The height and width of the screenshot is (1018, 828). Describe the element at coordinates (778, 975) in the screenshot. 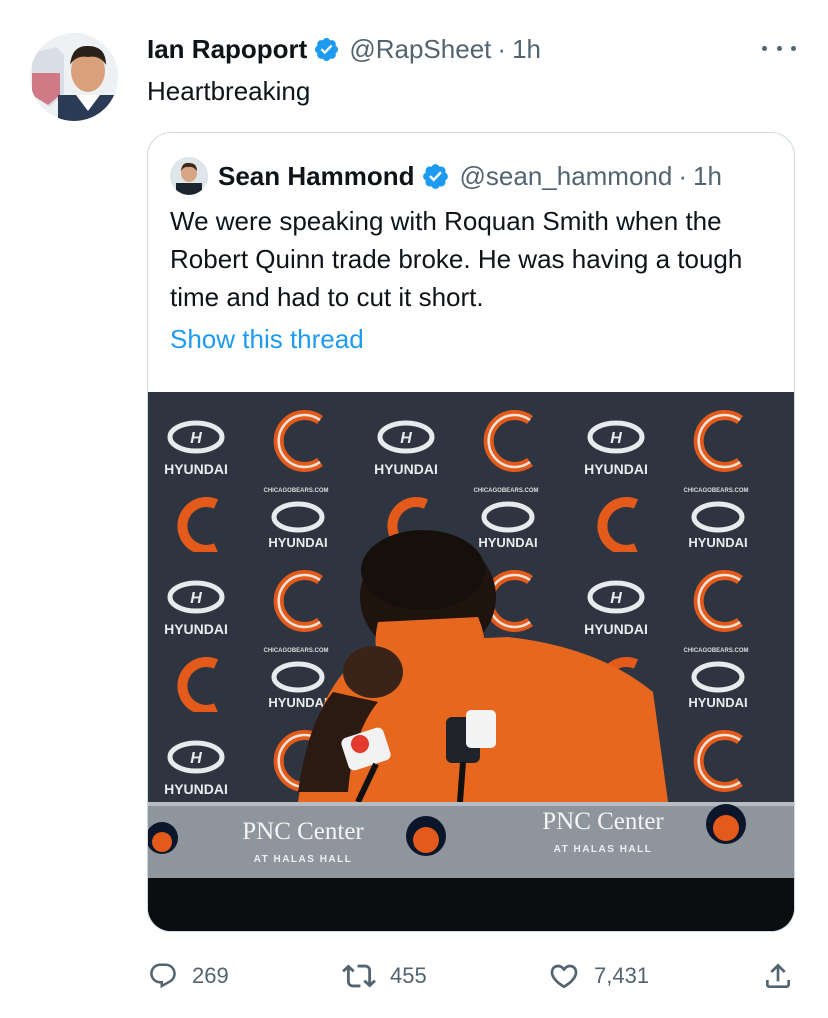

I see `share-icon` at that location.